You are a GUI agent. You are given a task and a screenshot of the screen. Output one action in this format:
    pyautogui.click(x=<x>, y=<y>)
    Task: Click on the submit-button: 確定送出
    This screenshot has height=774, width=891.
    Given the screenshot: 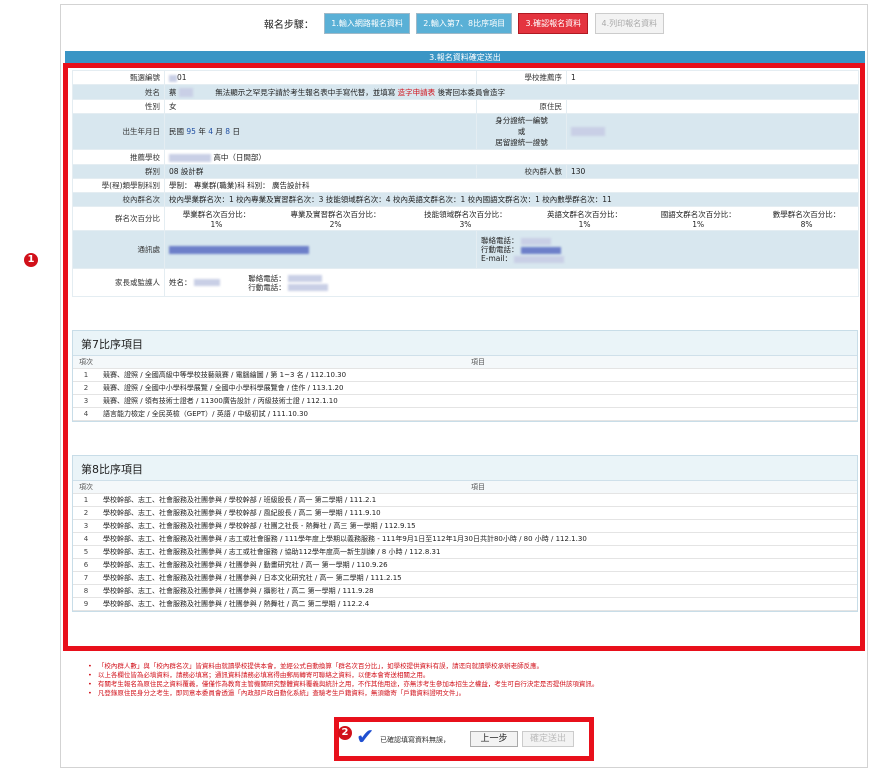 What is the action you would take?
    pyautogui.click(x=548, y=739)
    